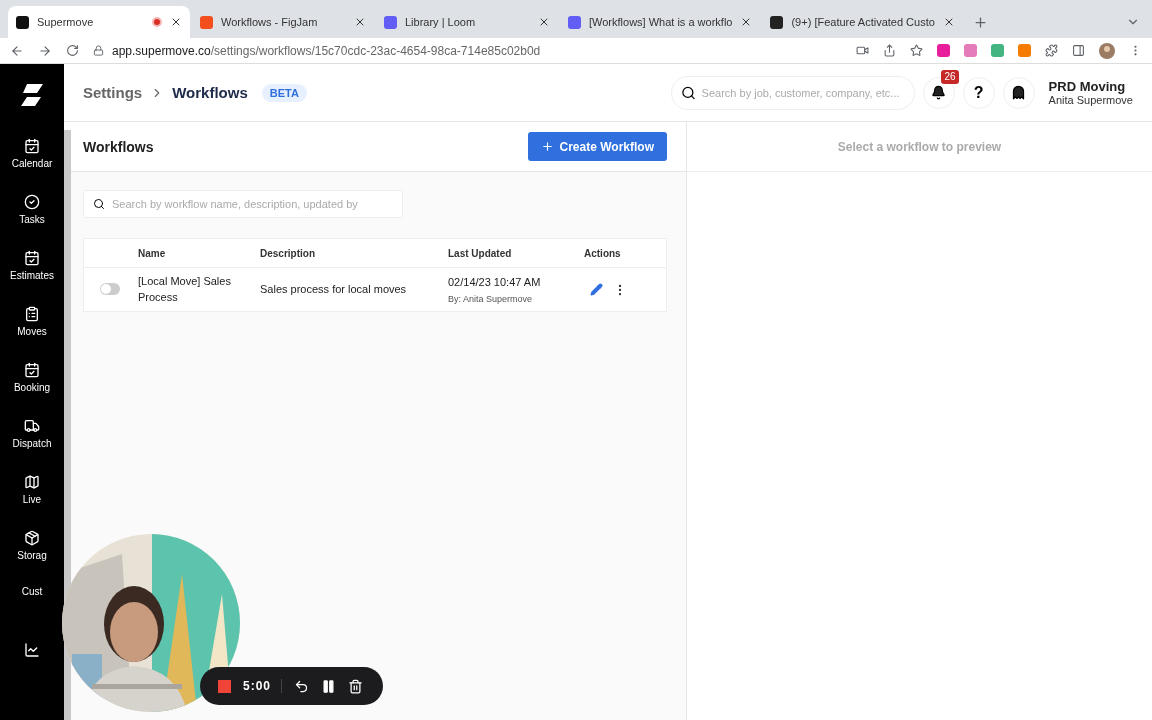 This screenshot has height=720, width=1152. I want to click on share-icon, so click(889, 50).